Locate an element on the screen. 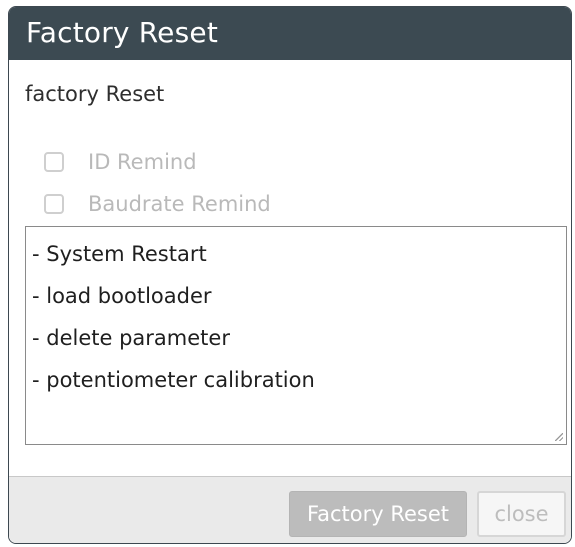 The width and height of the screenshot is (575, 547). baudrate-remind-label: Baudrate Remind is located at coordinates (179, 204).